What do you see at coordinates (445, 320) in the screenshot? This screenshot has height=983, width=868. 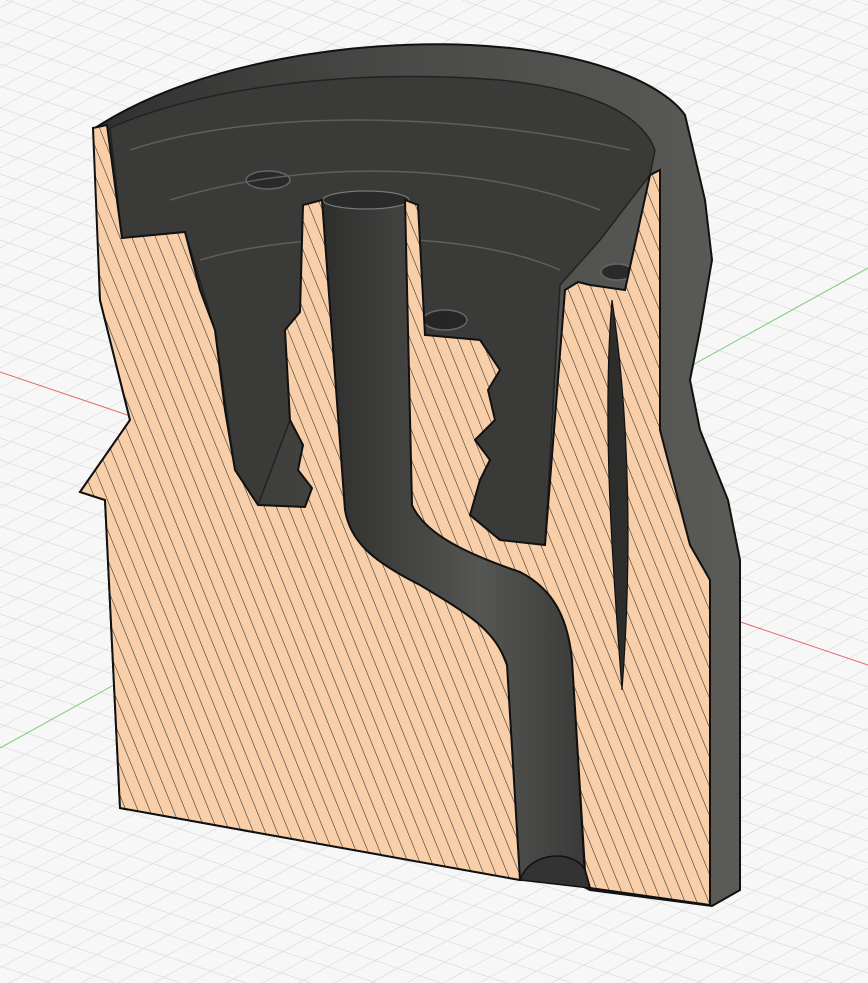 I see `center-hole` at bounding box center [445, 320].